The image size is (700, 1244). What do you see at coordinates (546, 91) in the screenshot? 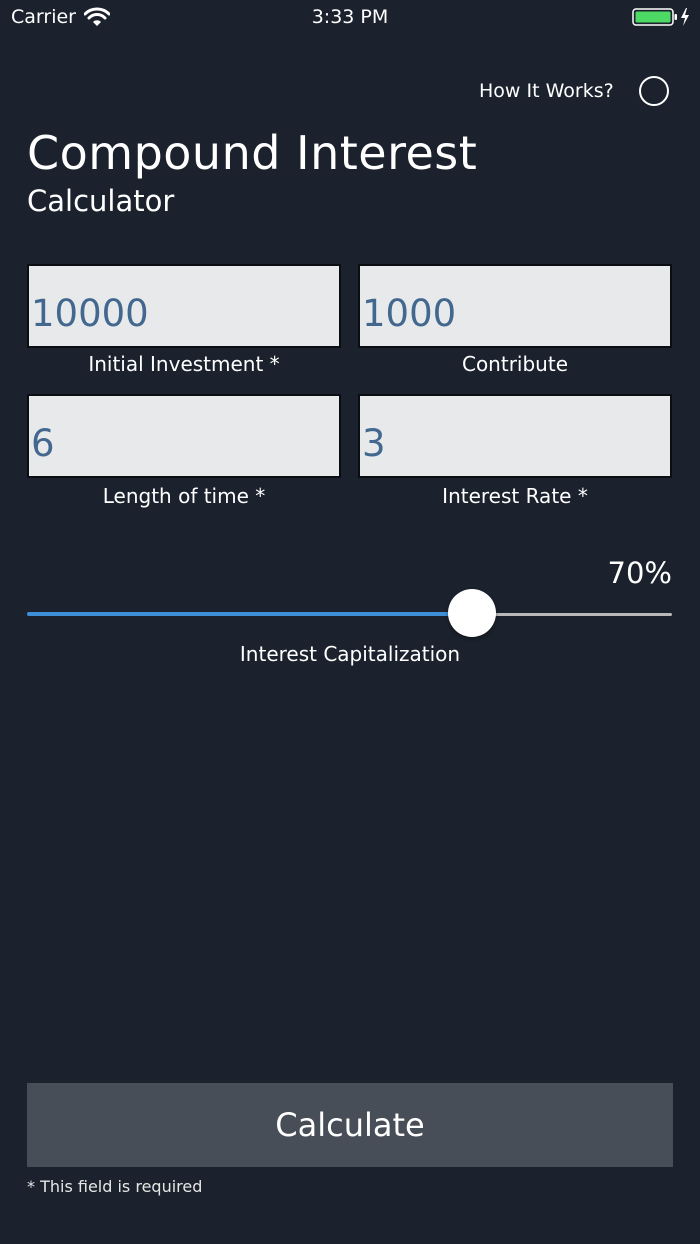
I see `how-it-works-link: How It Works?` at bounding box center [546, 91].